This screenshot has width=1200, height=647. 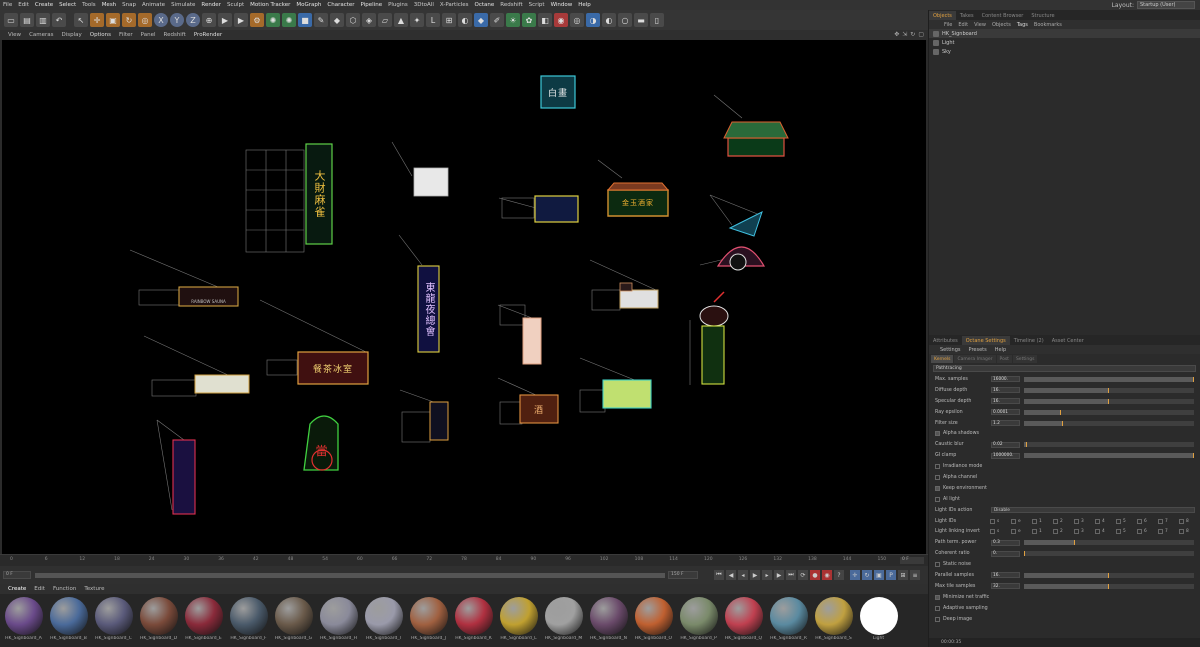 I want to click on move-view-icon: ✥, so click(x=896, y=34).